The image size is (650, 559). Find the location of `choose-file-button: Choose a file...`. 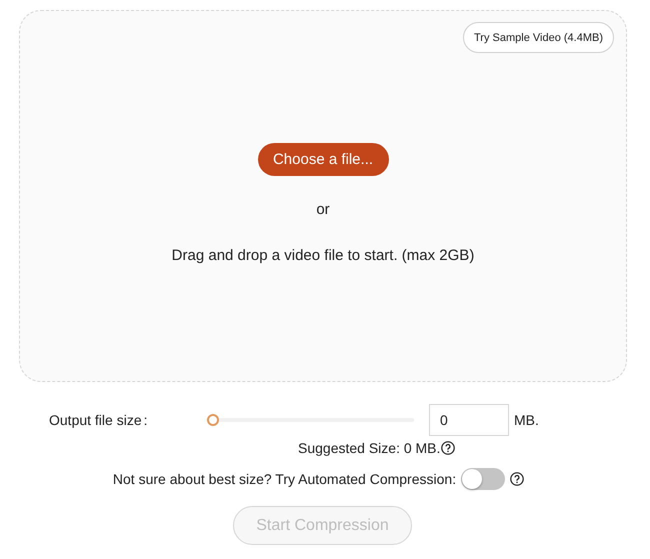

choose-file-button: Choose a file... is located at coordinates (323, 159).